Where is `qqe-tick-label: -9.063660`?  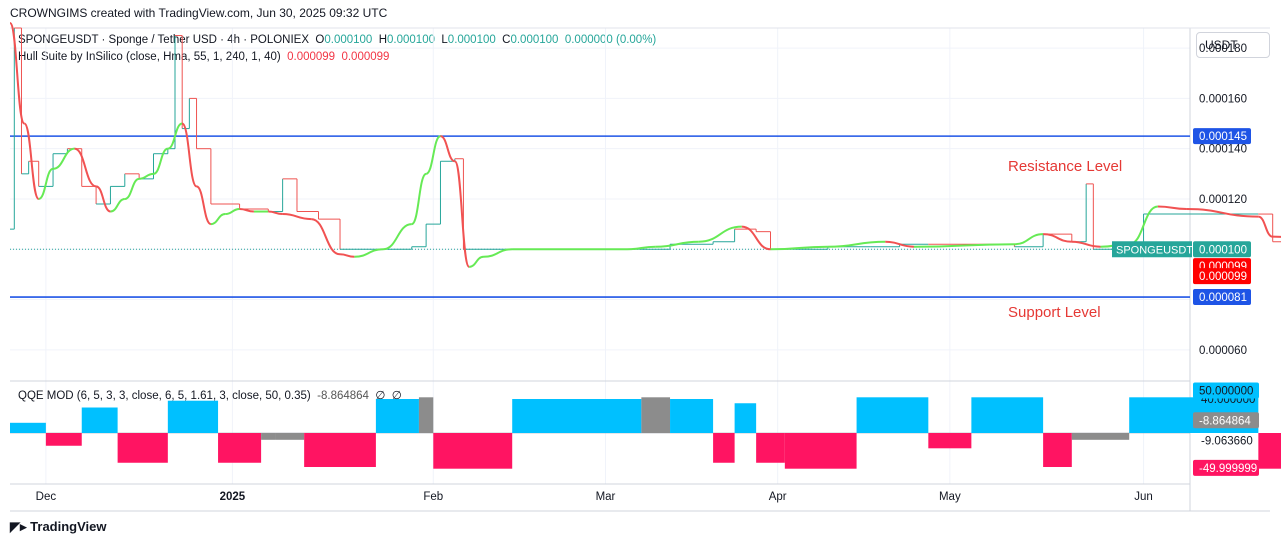
qqe-tick-label: -9.063660 is located at coordinates (1227, 442).